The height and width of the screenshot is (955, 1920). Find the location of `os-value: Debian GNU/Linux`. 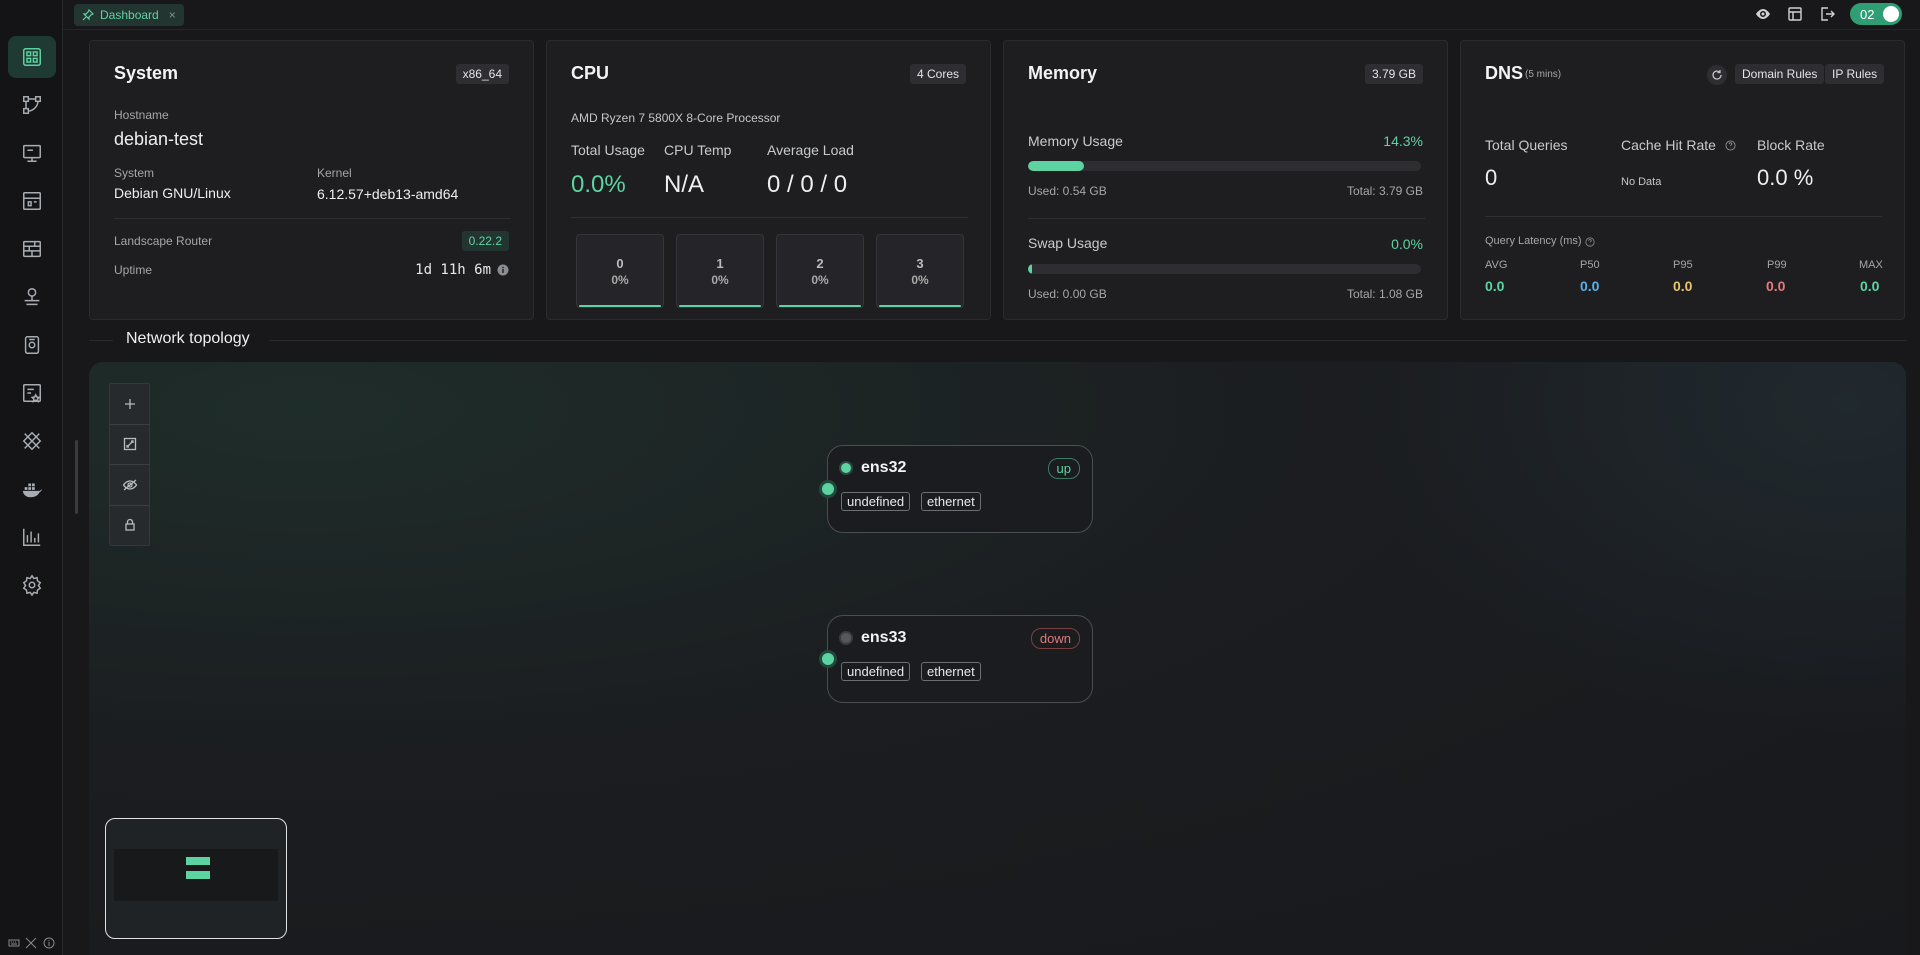

os-value: Debian GNU/Linux is located at coordinates (172, 193).